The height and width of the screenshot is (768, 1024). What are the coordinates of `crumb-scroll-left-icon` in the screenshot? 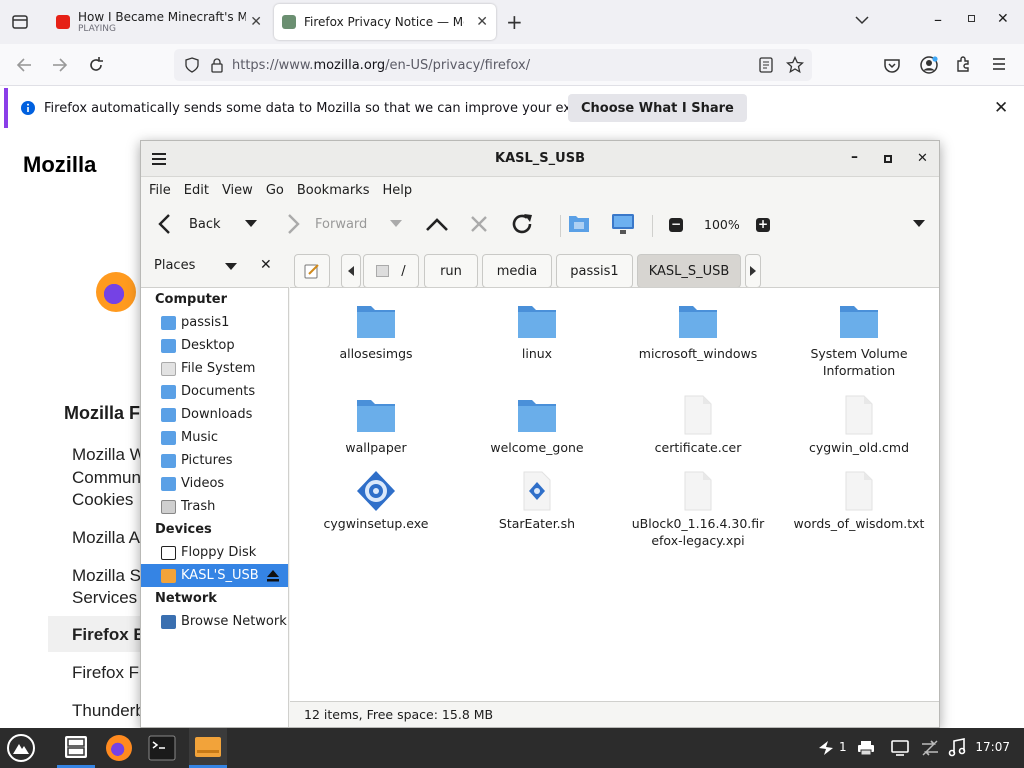 It's located at (351, 271).